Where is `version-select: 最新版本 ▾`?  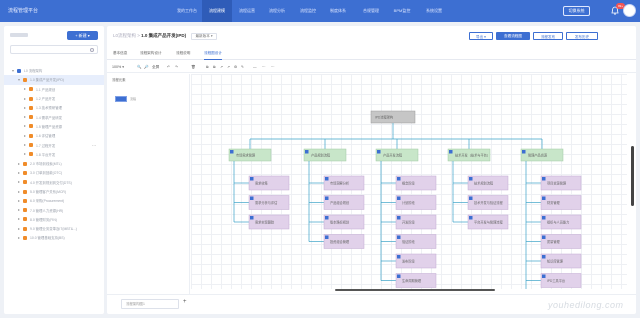 version-select: 最新版本 ▾ is located at coordinates (204, 36).